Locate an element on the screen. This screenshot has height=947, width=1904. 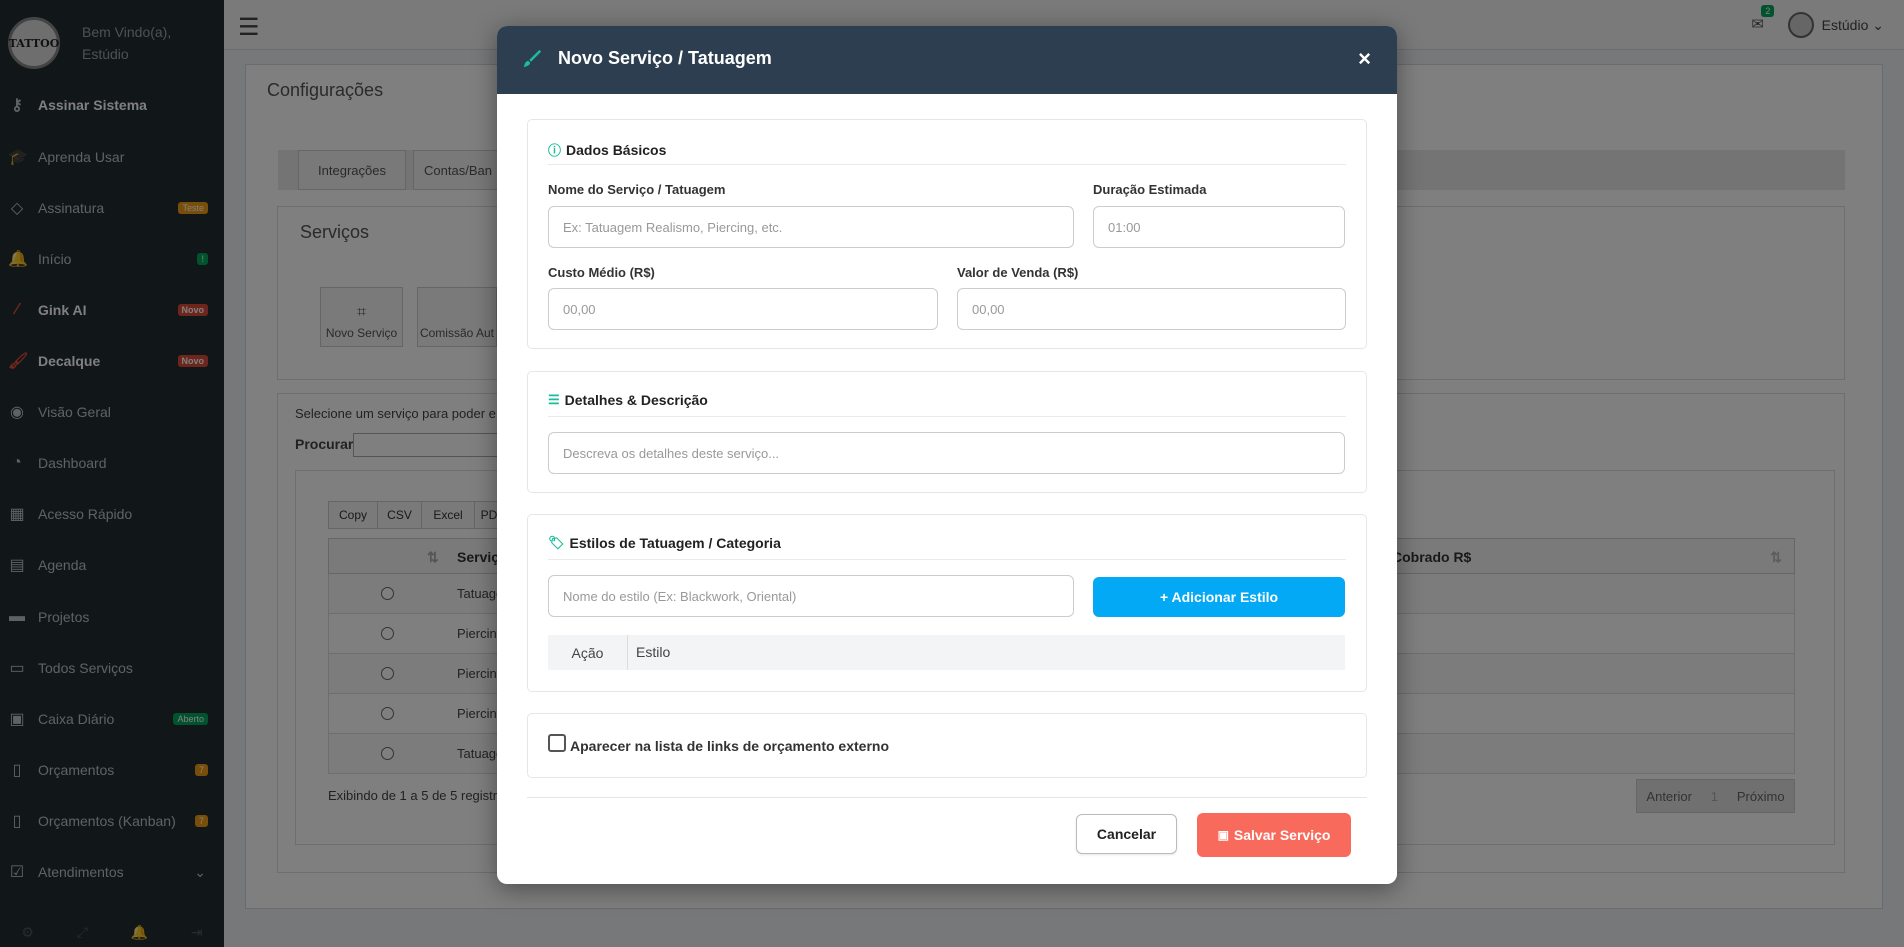
tags-icon: 🏷 is located at coordinates (556, 542).